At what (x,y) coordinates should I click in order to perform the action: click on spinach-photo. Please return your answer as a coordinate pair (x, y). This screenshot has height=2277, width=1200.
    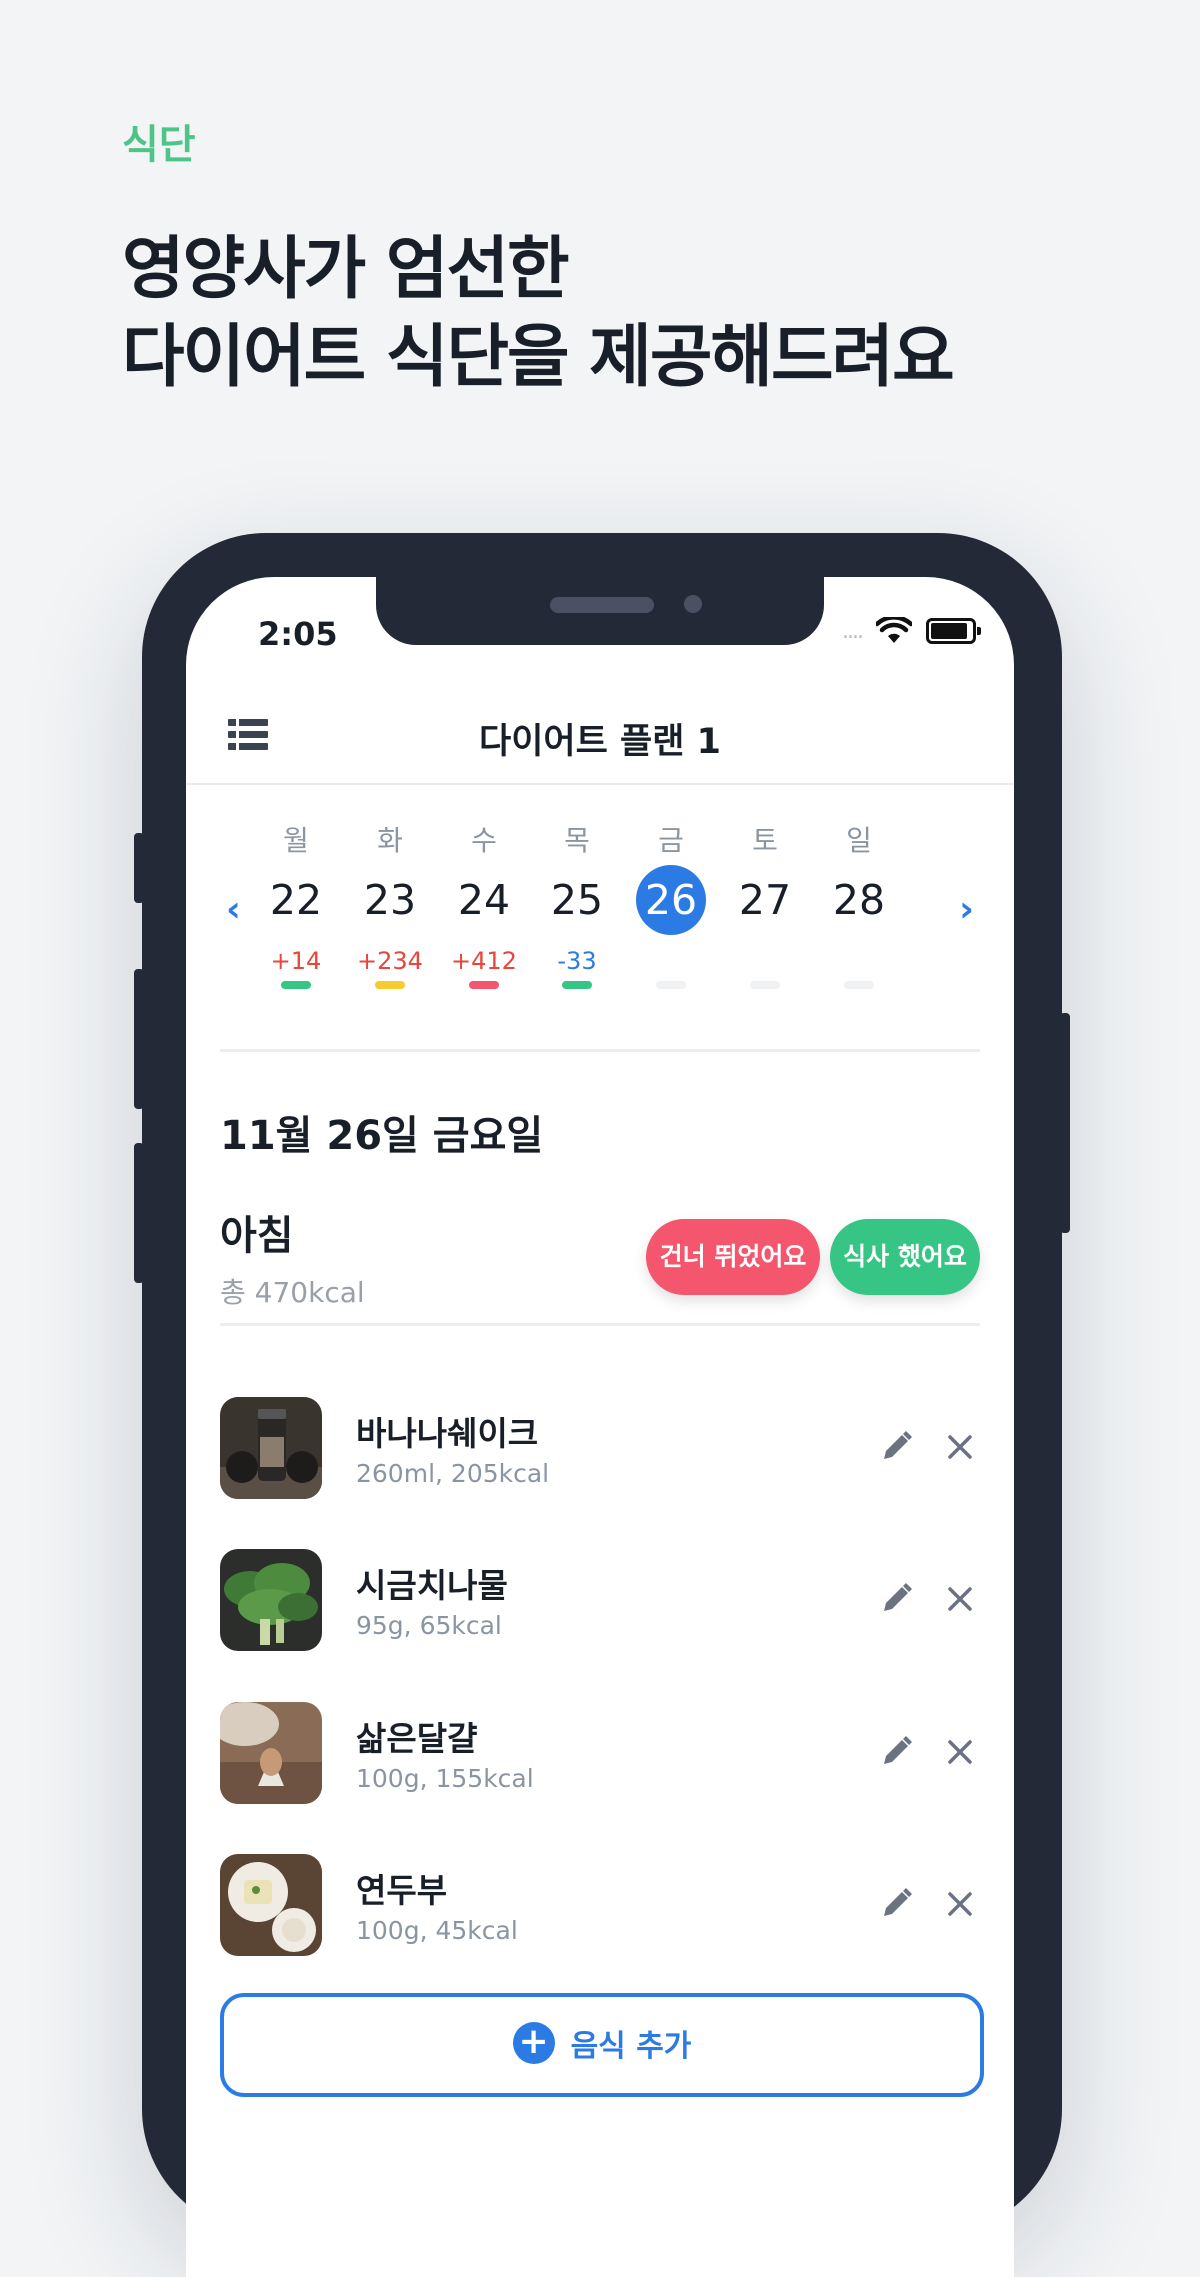
    Looking at the image, I should click on (271, 1600).